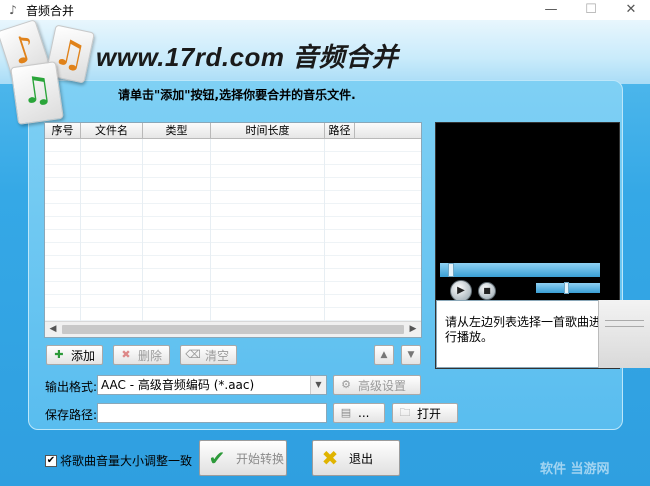  What do you see at coordinates (575, 469) in the screenshot?
I see `watermark: 软件 当游网` at bounding box center [575, 469].